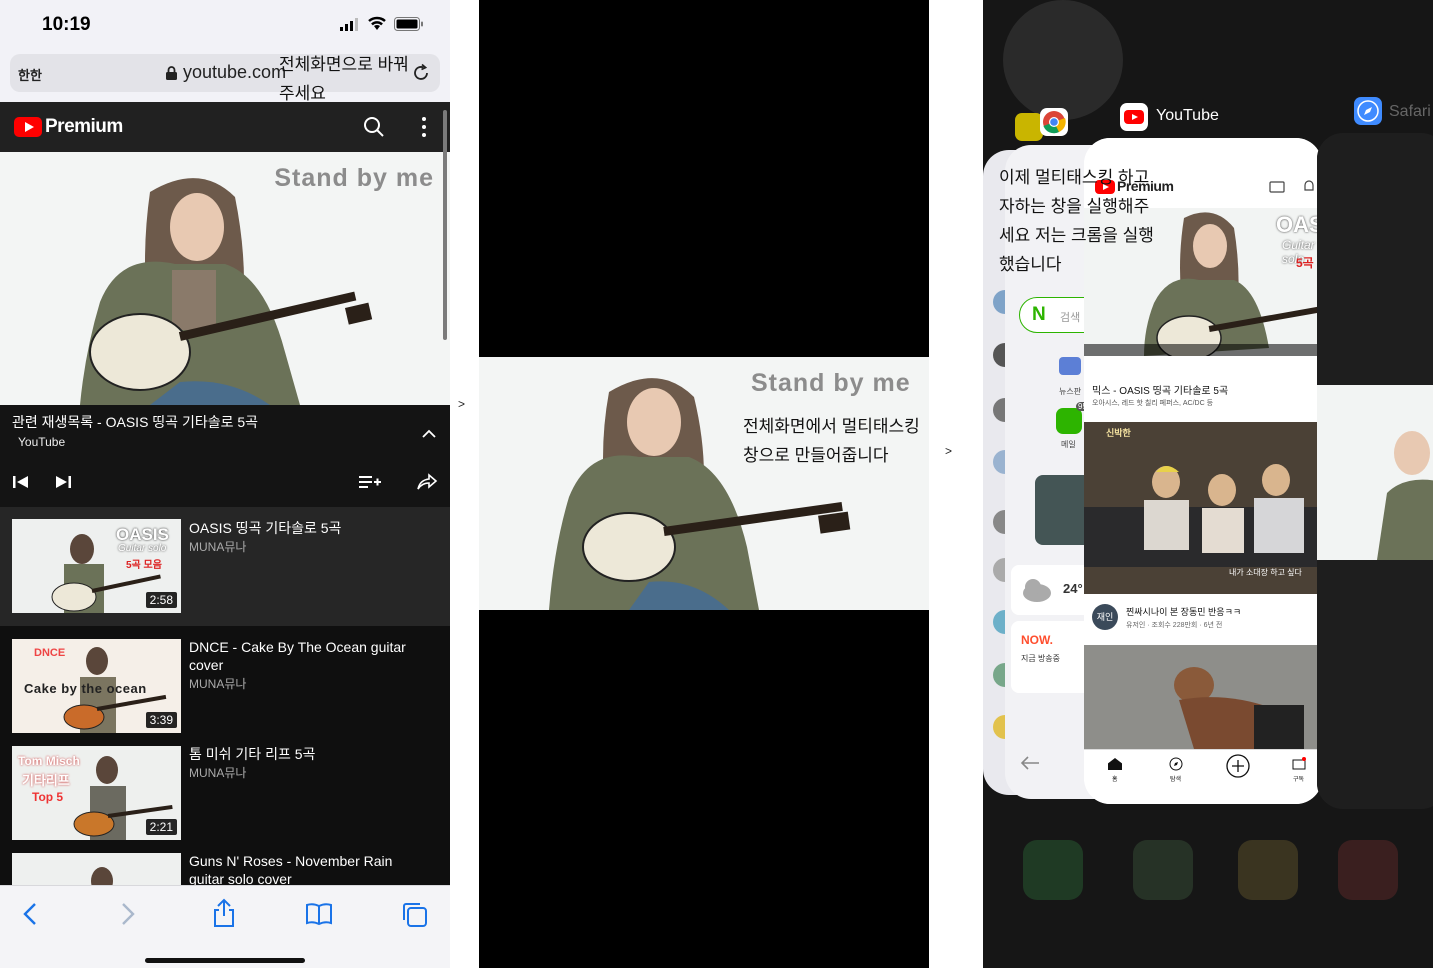  What do you see at coordinates (63, 482) in the screenshot?
I see `skip-next-icon` at bounding box center [63, 482].